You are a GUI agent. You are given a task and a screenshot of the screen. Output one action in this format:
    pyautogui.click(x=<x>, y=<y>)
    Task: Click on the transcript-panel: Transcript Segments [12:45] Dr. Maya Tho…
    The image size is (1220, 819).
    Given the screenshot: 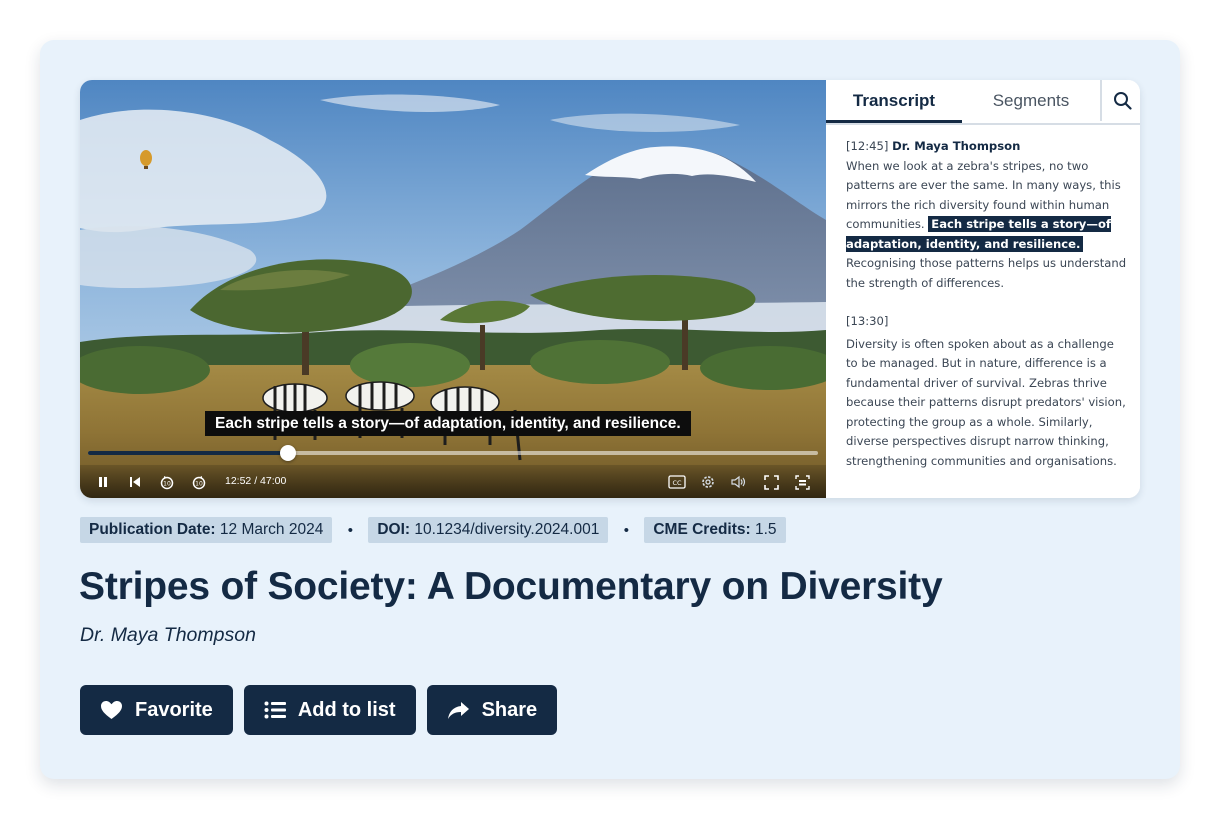 What is the action you would take?
    pyautogui.click(x=983, y=289)
    